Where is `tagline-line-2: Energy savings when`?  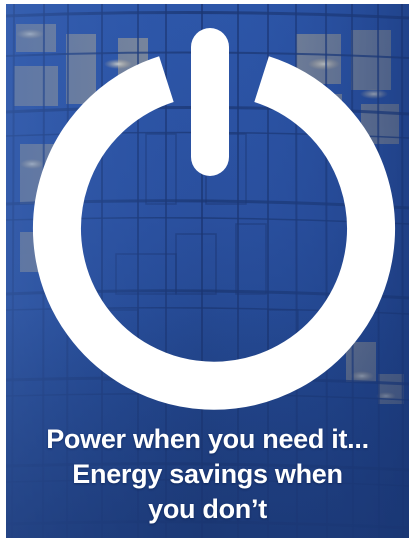
tagline-line-2: Energy savings when is located at coordinates (207, 474).